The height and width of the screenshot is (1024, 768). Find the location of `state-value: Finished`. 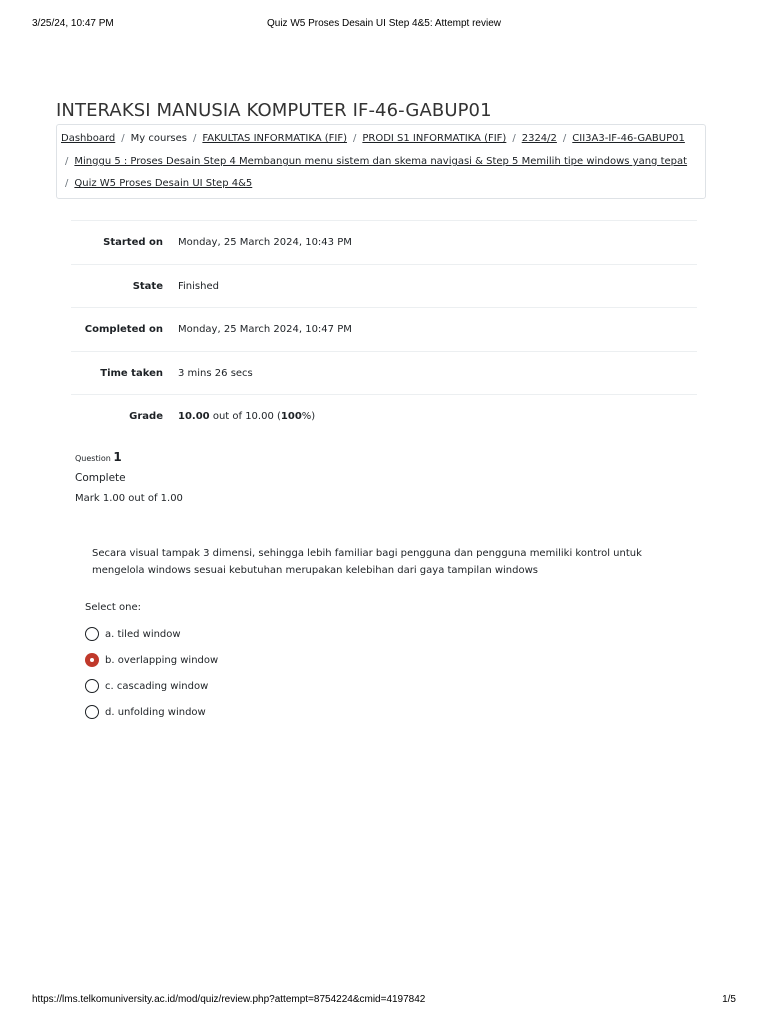

state-value: Finished is located at coordinates (198, 286).